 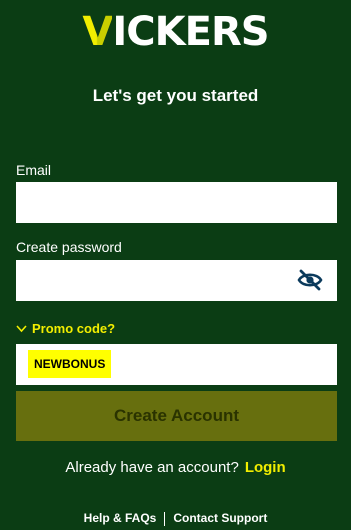 I want to click on promo-code-field: NEWBONUS, so click(x=176, y=364).